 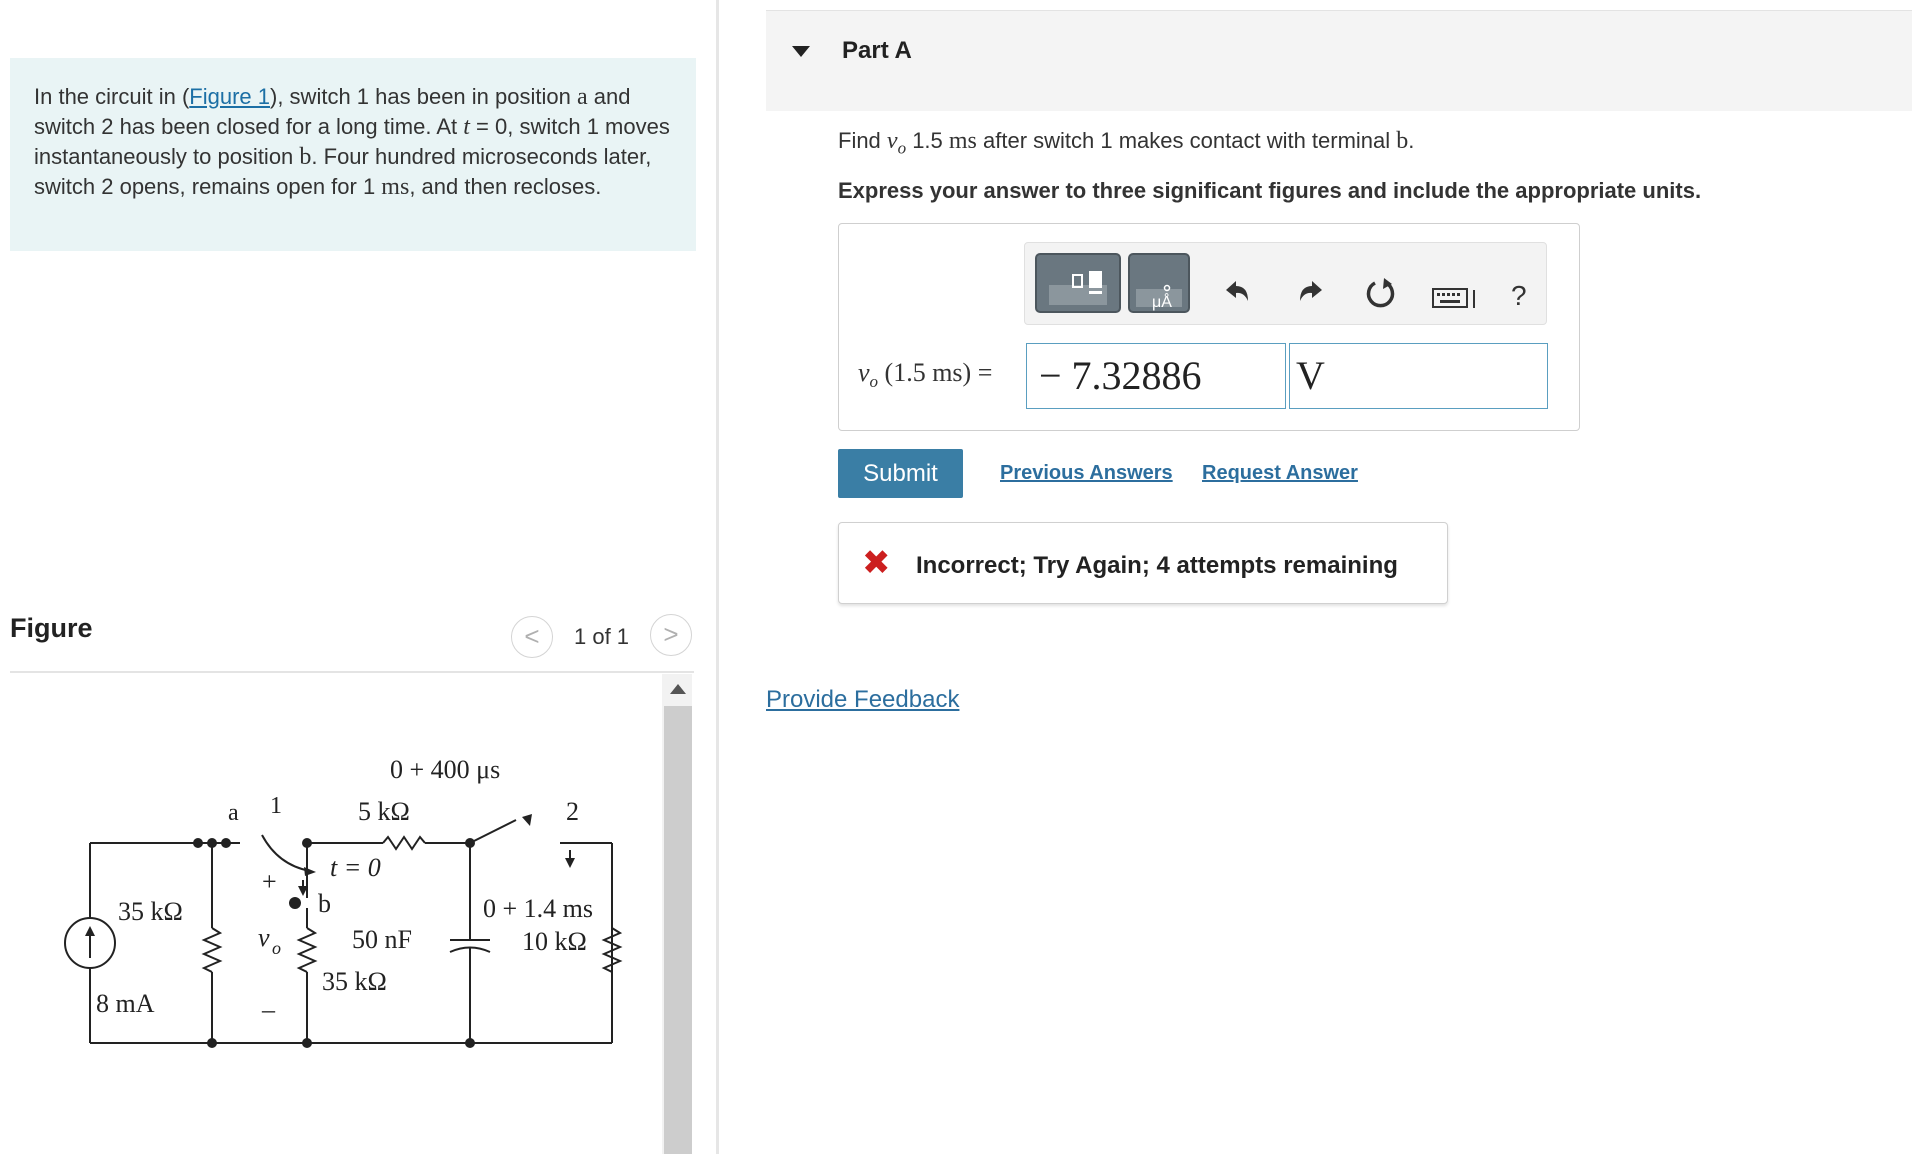 What do you see at coordinates (1339, 60) in the screenshot?
I see `part-a-header` at bounding box center [1339, 60].